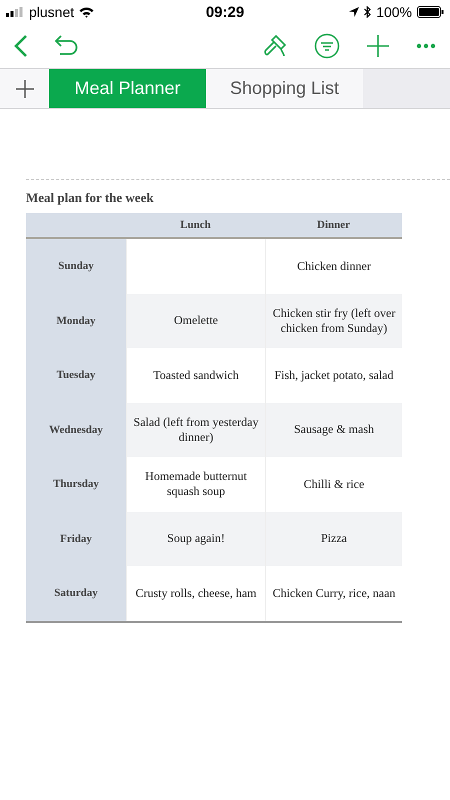 This screenshot has width=450, height=800. I want to click on table-cell: Soup again!, so click(195, 539).